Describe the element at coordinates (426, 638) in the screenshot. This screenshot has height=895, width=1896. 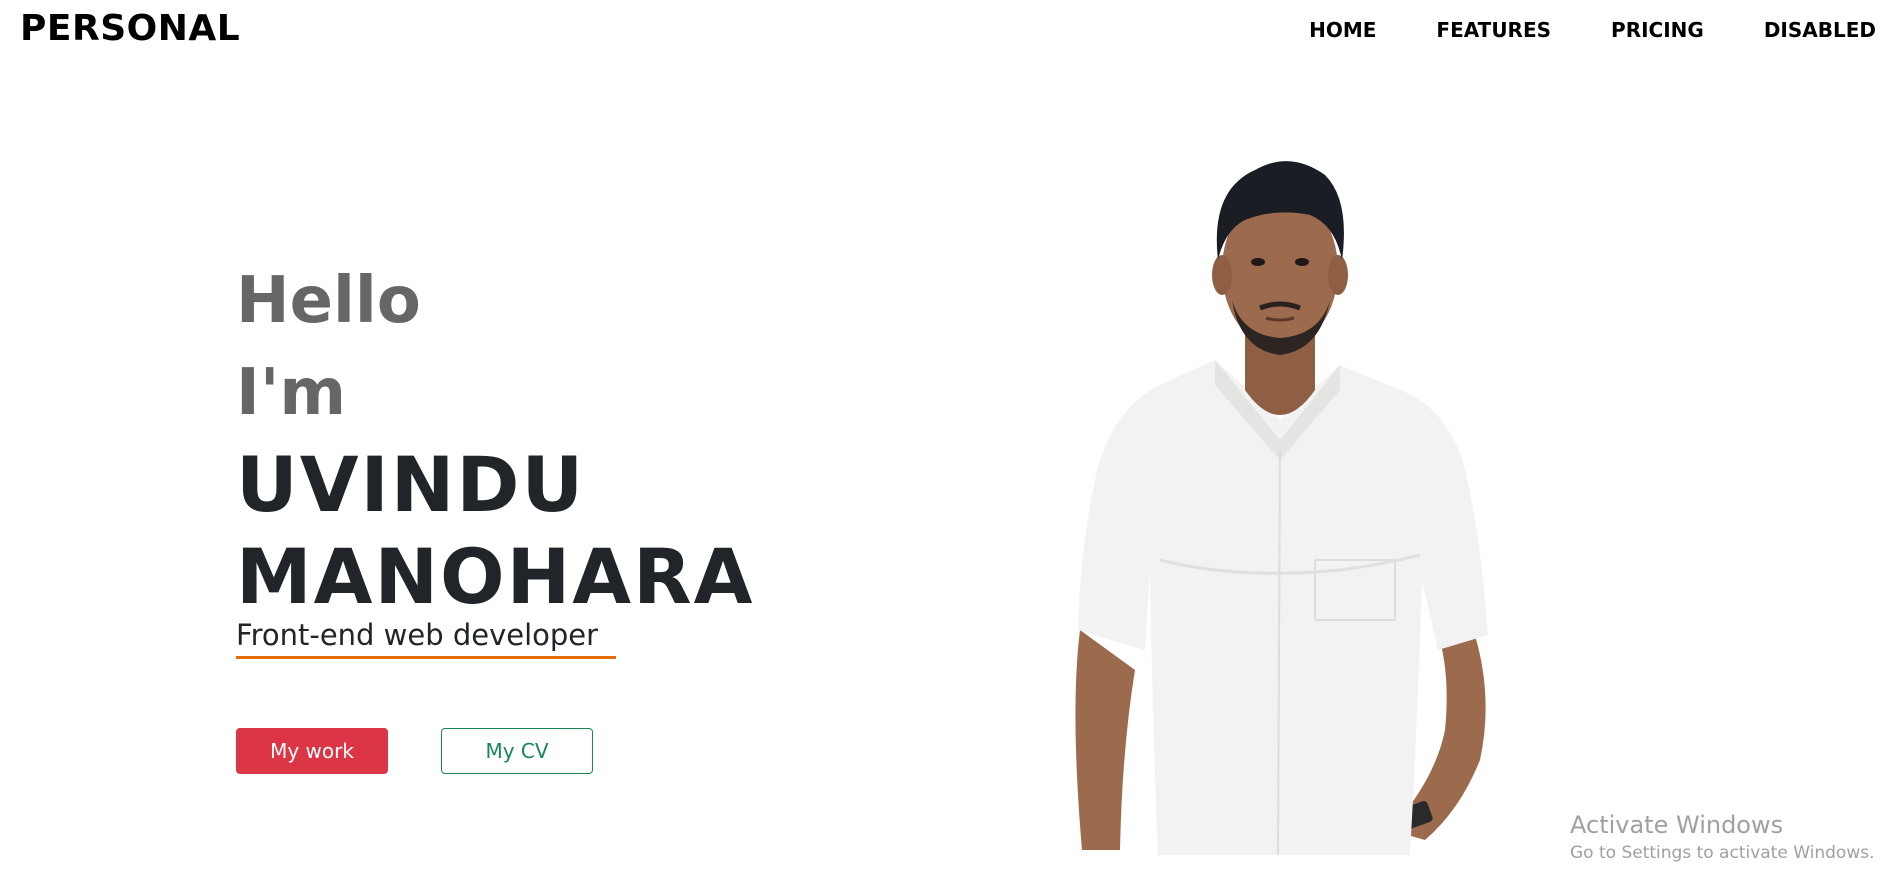
I see `role-subtitle: Front-end web developer` at that location.